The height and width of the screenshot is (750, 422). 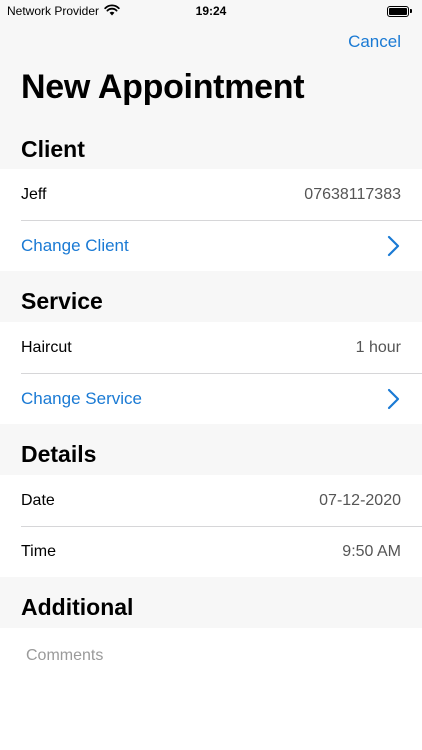 I want to click on service-info-row: Haircut 1 hour, so click(x=211, y=347).